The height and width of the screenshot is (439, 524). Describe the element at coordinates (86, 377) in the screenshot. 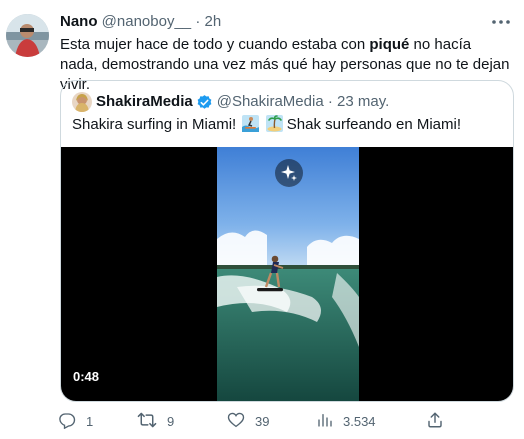

I see `video-duration: 0:48` at that location.